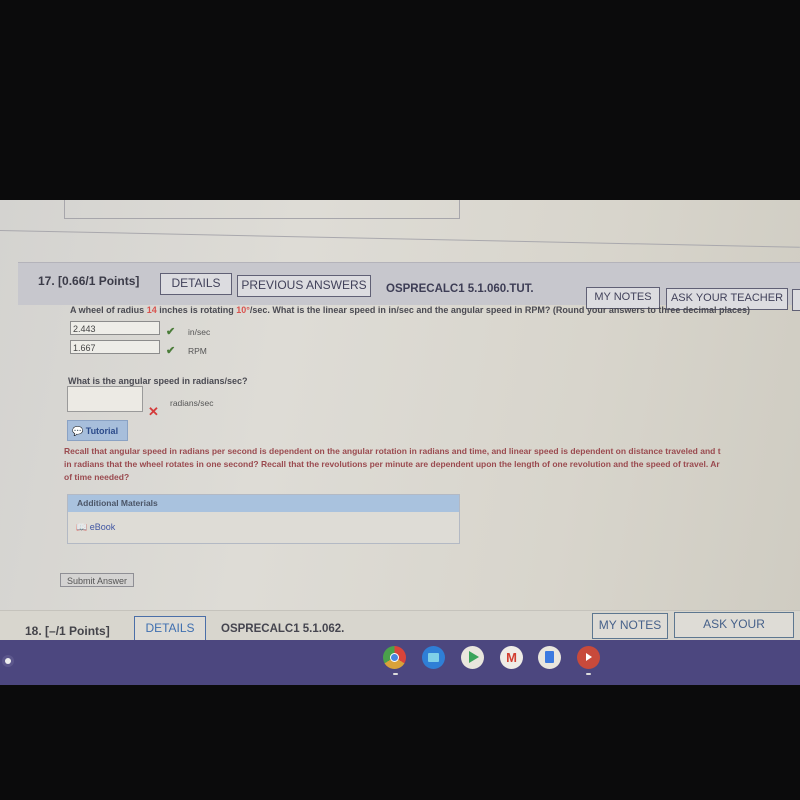  Describe the element at coordinates (263, 503) in the screenshot. I see `additional-materials-header: Additional Materials` at that location.